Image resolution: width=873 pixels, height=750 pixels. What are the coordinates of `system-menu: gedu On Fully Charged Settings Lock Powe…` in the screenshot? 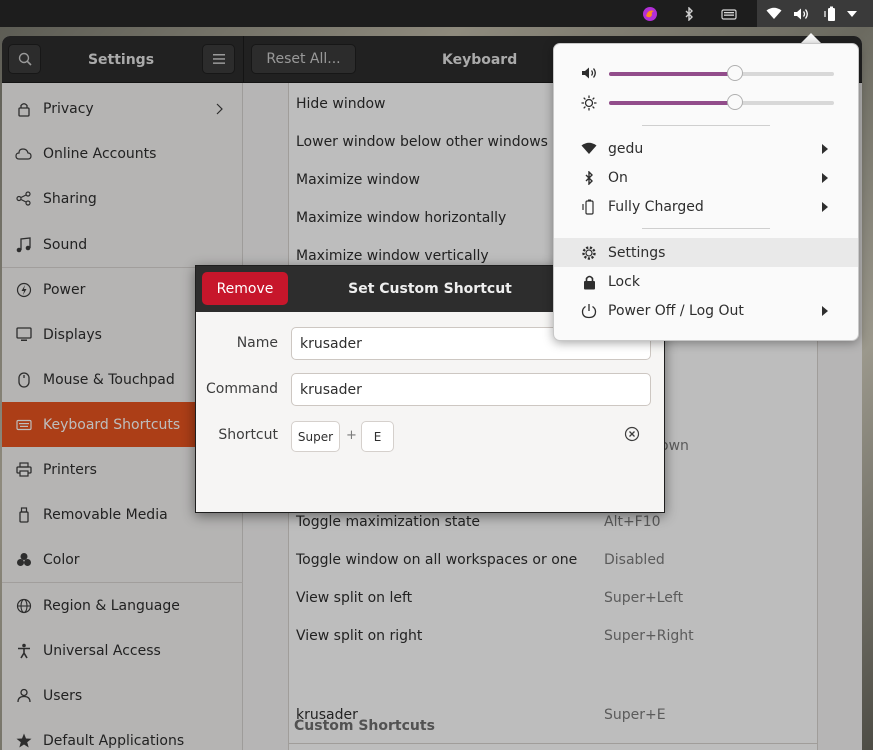 It's located at (706, 192).